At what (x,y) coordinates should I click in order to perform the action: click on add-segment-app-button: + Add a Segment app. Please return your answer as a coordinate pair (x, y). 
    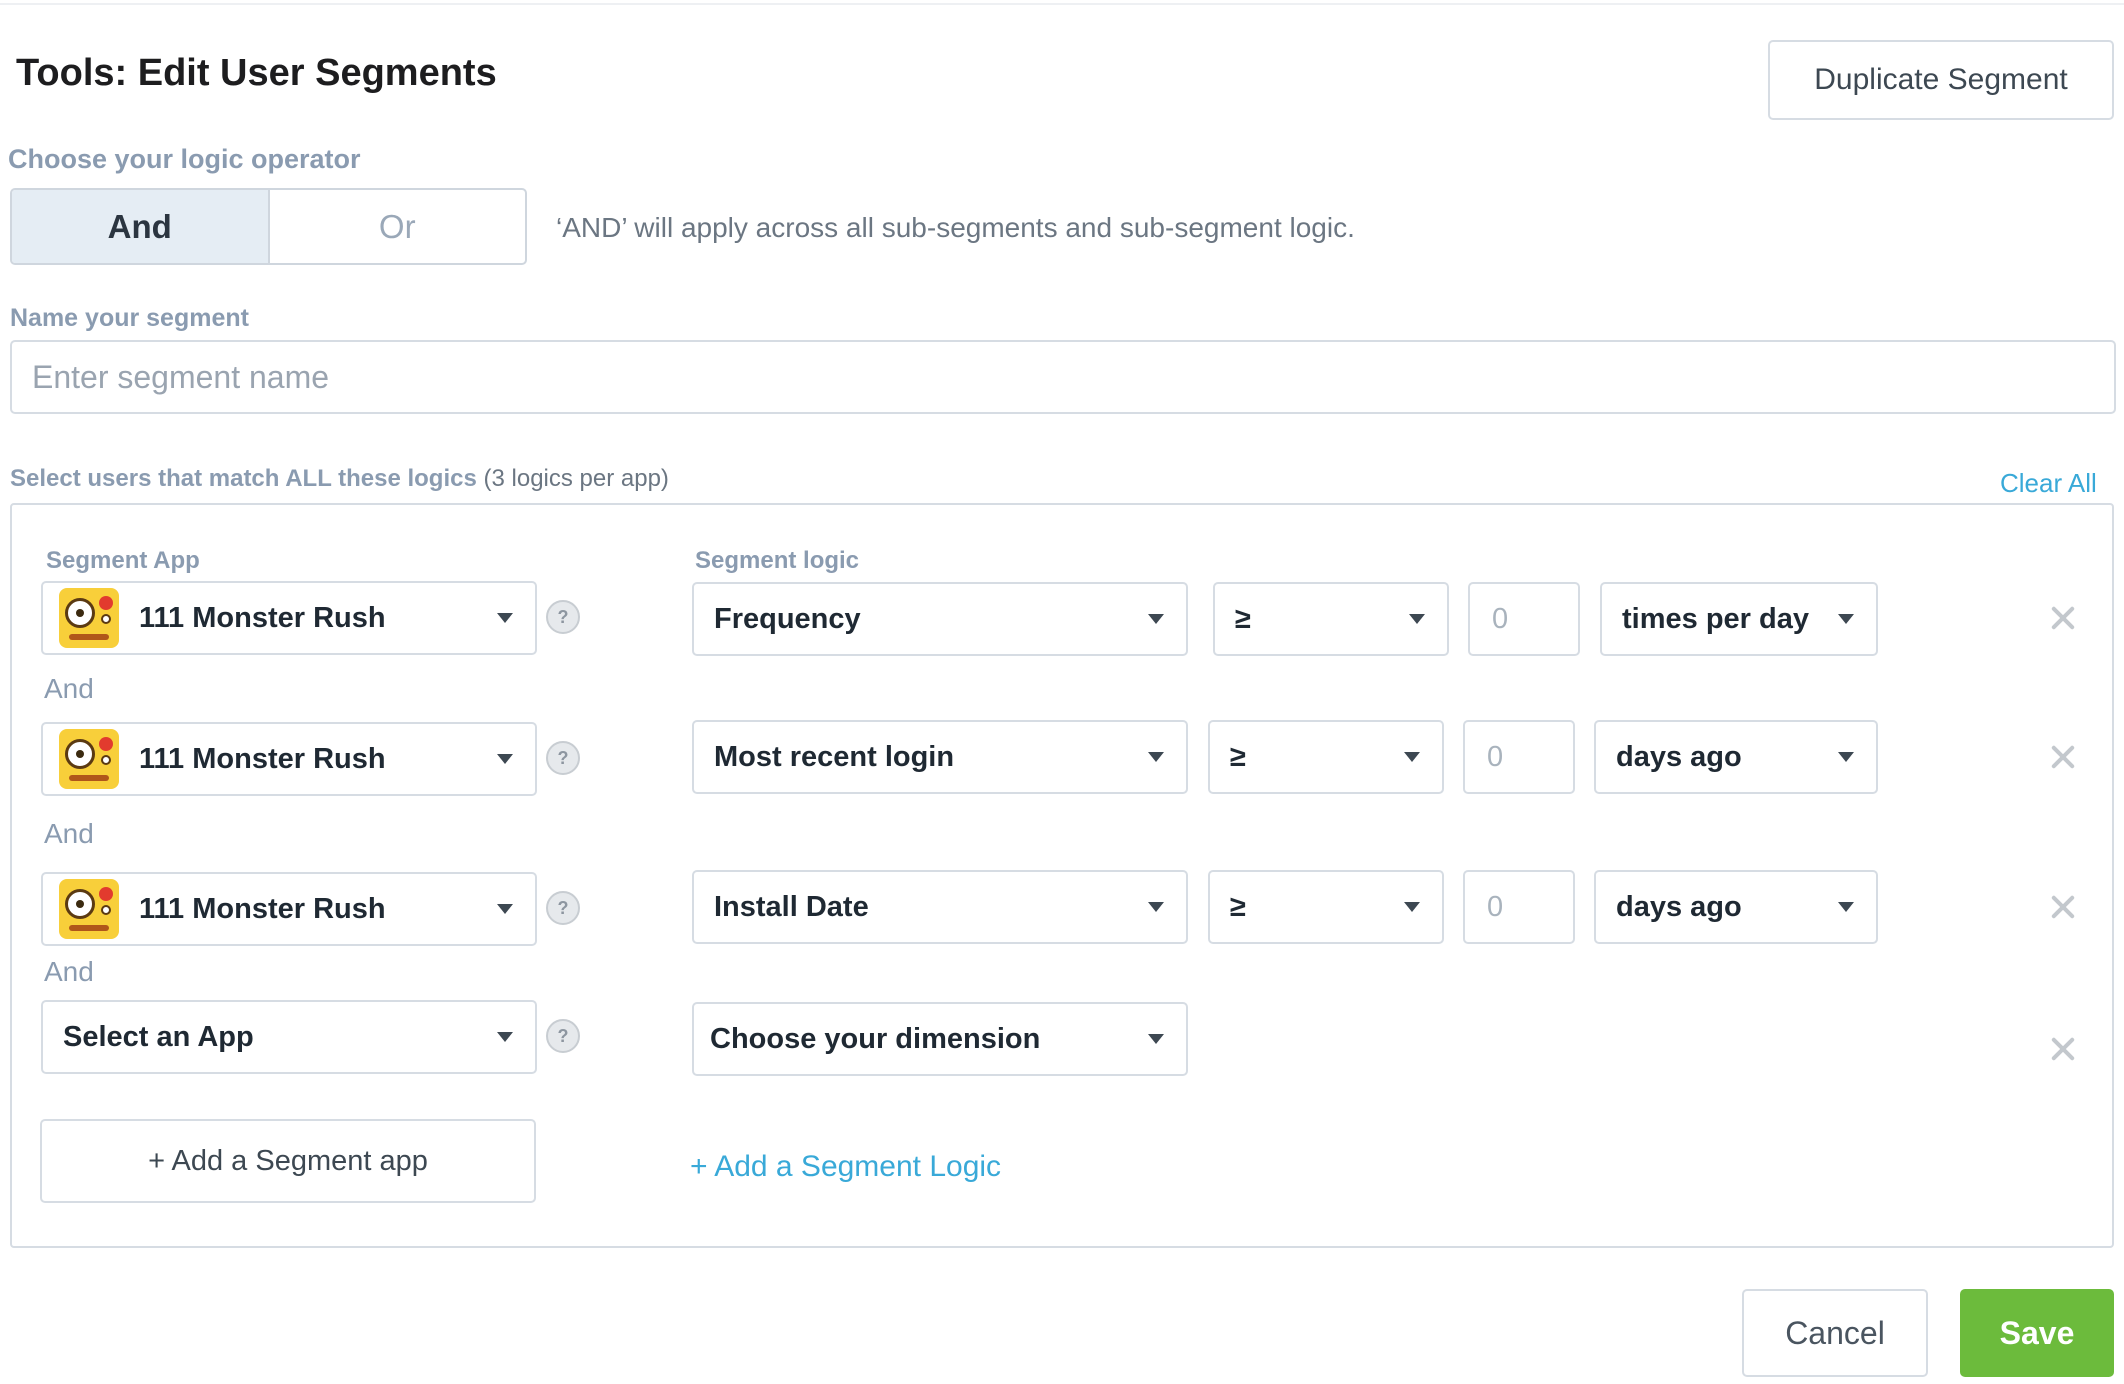
    Looking at the image, I should click on (288, 1161).